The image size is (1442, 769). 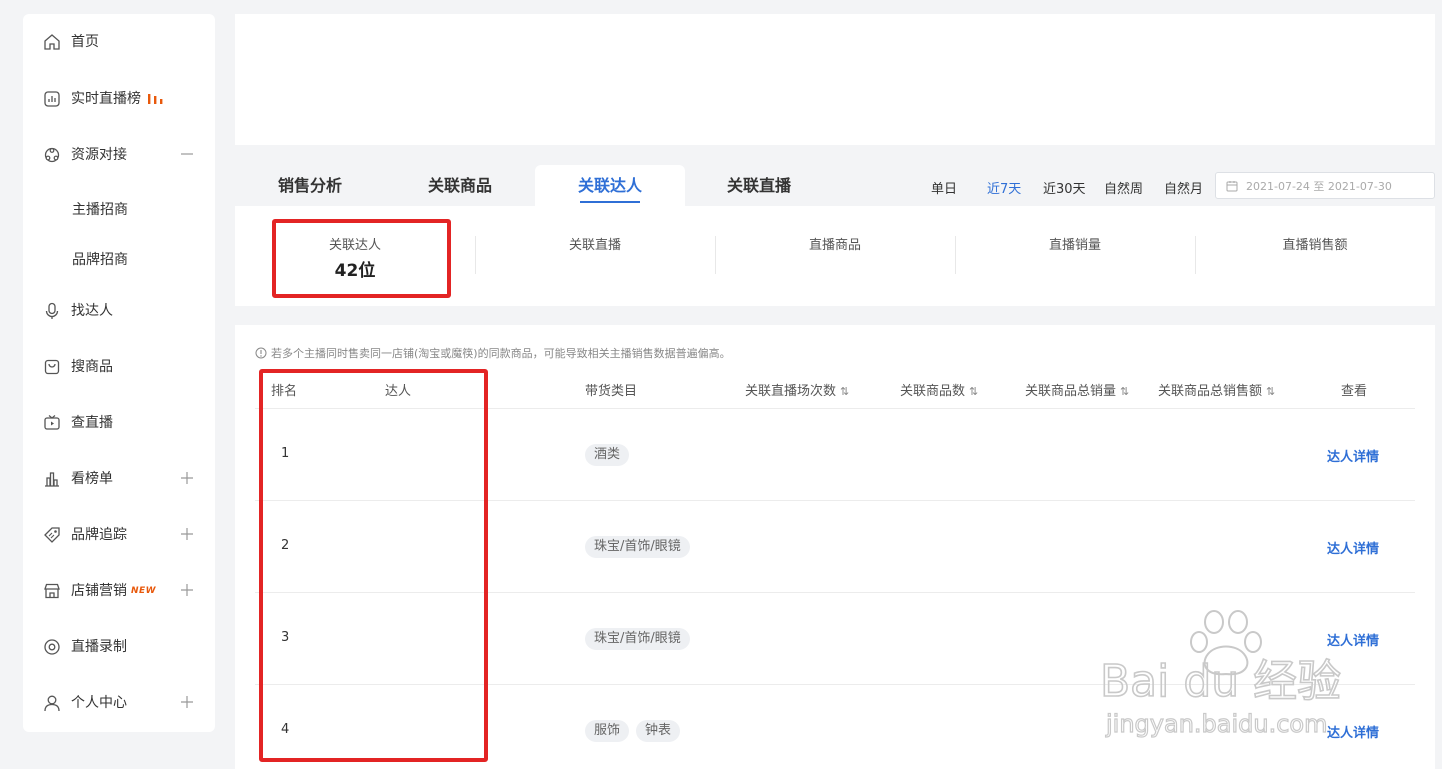 What do you see at coordinates (1315, 256) in the screenshot?
I see `stat-live-sales-amount: 直播销售额` at bounding box center [1315, 256].